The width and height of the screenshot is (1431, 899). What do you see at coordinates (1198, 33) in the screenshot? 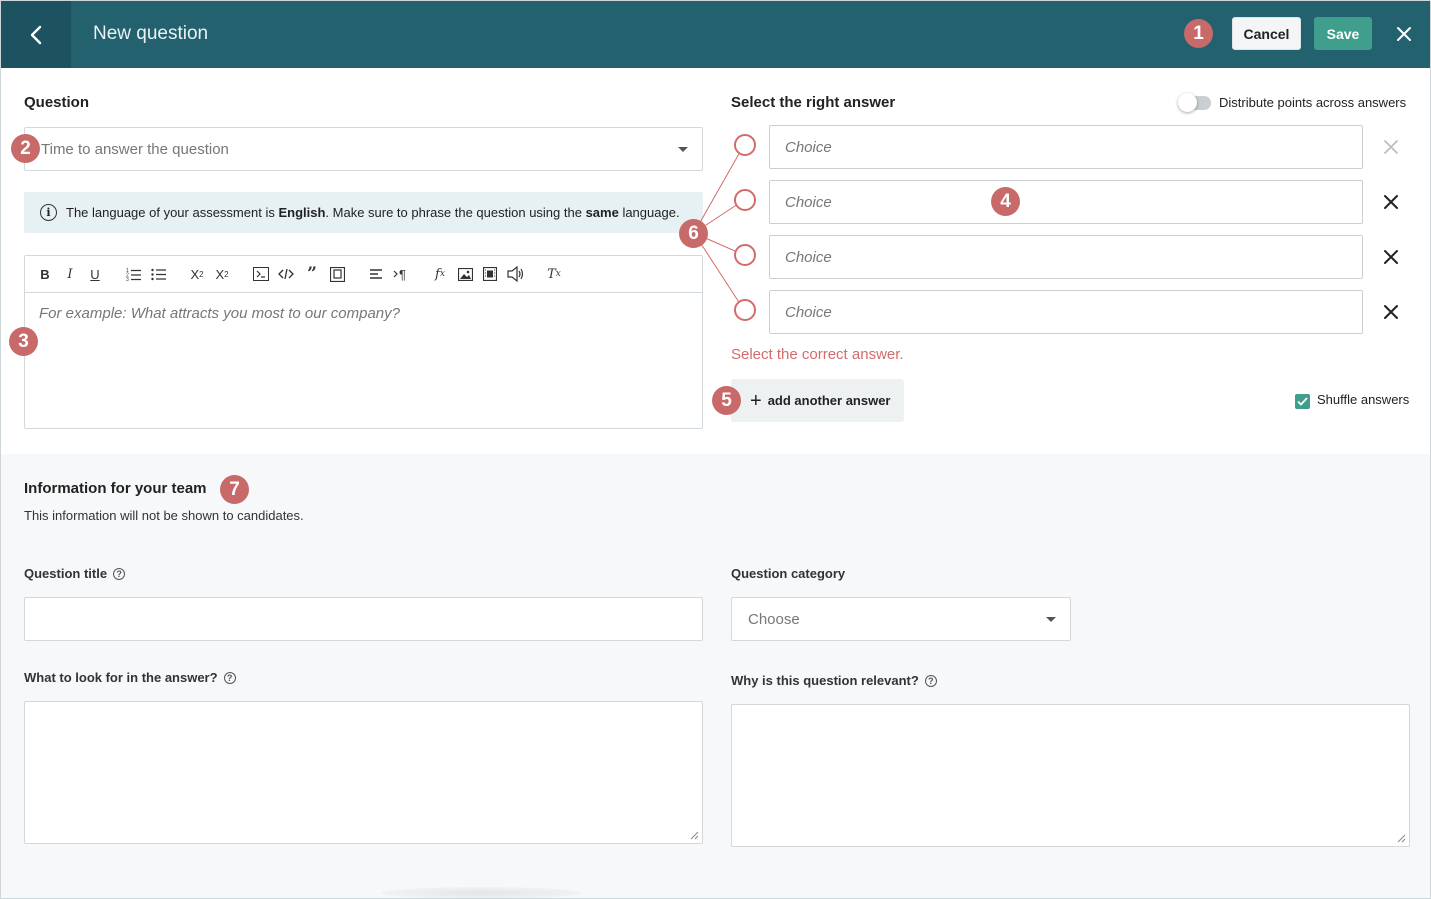
I see `marker-1: 1` at bounding box center [1198, 33].